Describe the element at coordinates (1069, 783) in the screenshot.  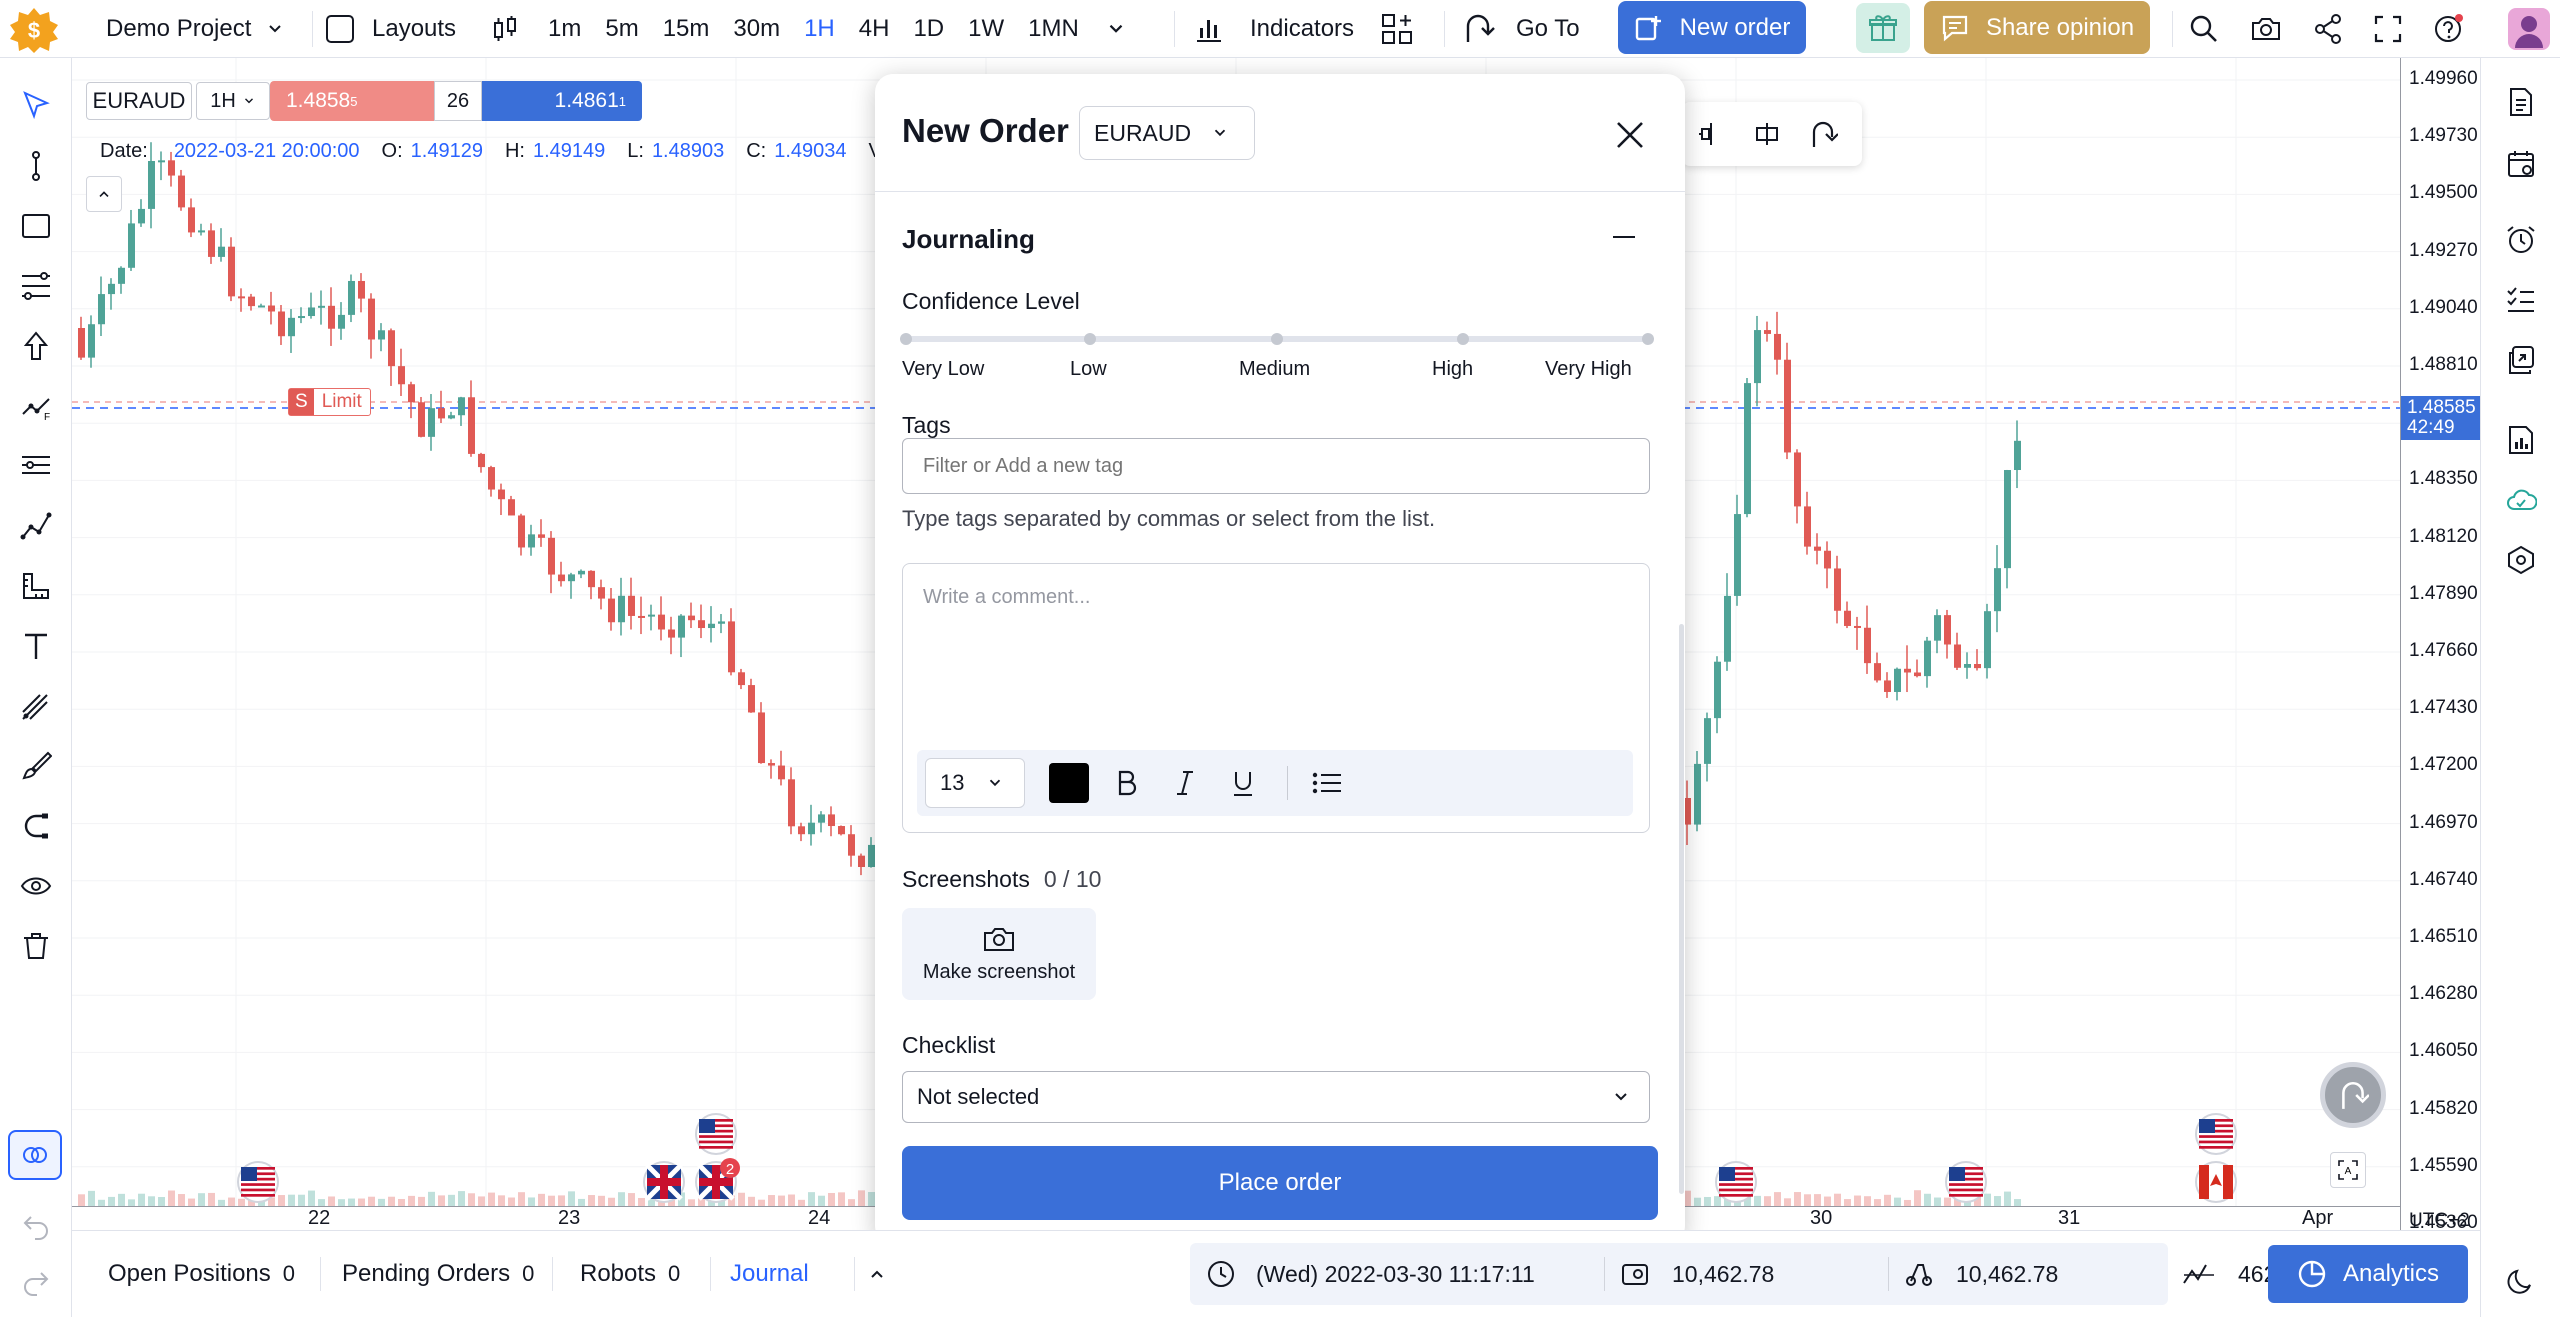
I see `text-color-swatch` at that location.